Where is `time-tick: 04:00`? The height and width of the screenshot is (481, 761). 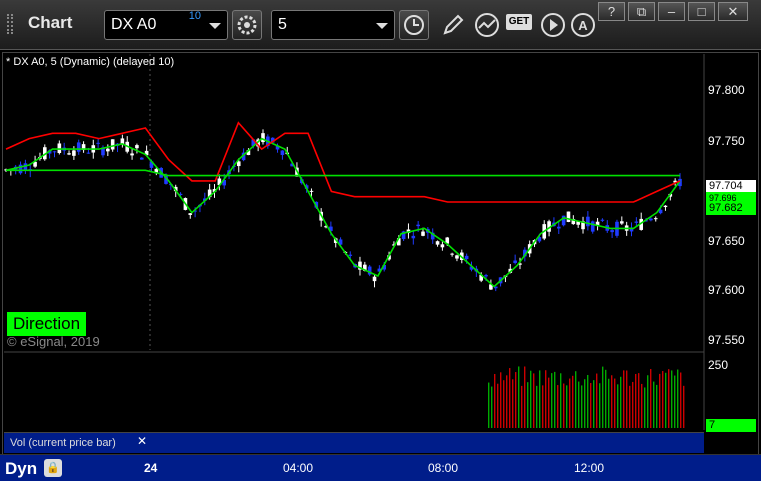
time-tick: 04:00 is located at coordinates (298, 468).